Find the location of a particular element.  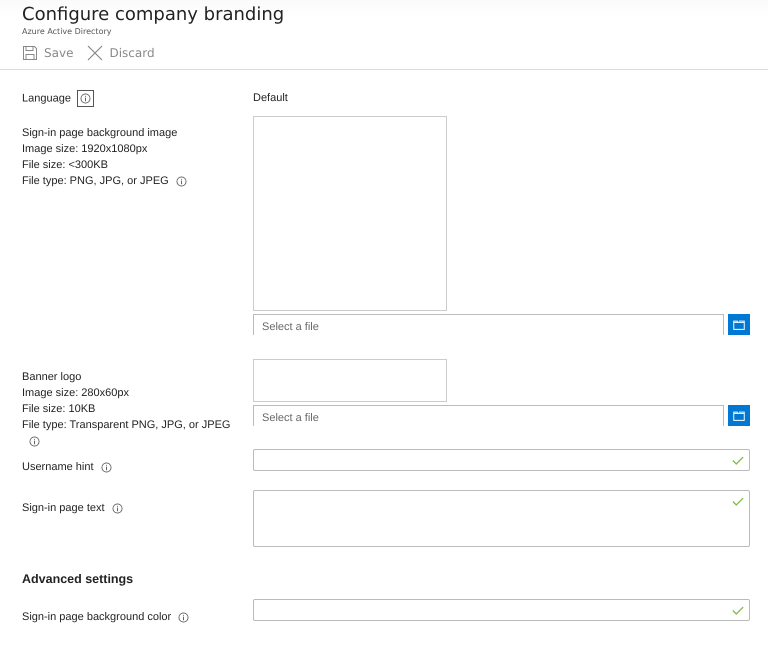

field-label: File type: Transparent PNG, JPG, or JPEG is located at coordinates (126, 425).